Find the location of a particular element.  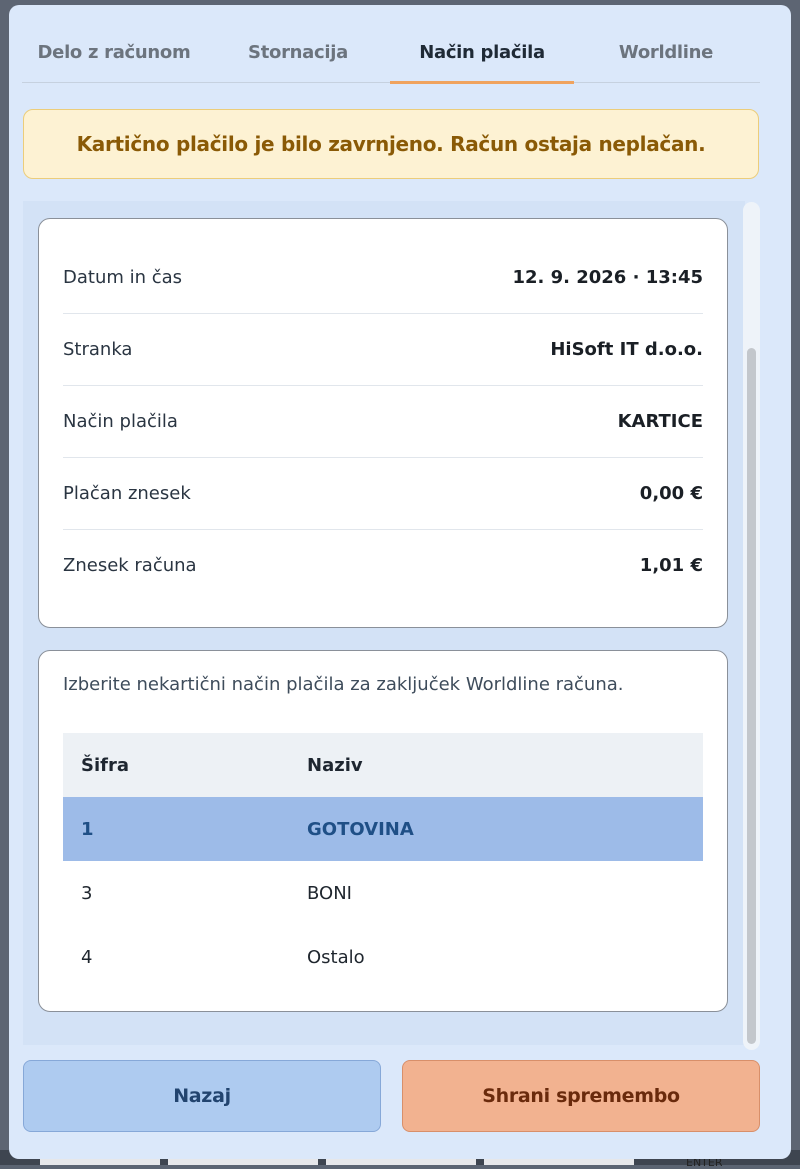

table-row: 4 Ostalo is located at coordinates (383, 957).